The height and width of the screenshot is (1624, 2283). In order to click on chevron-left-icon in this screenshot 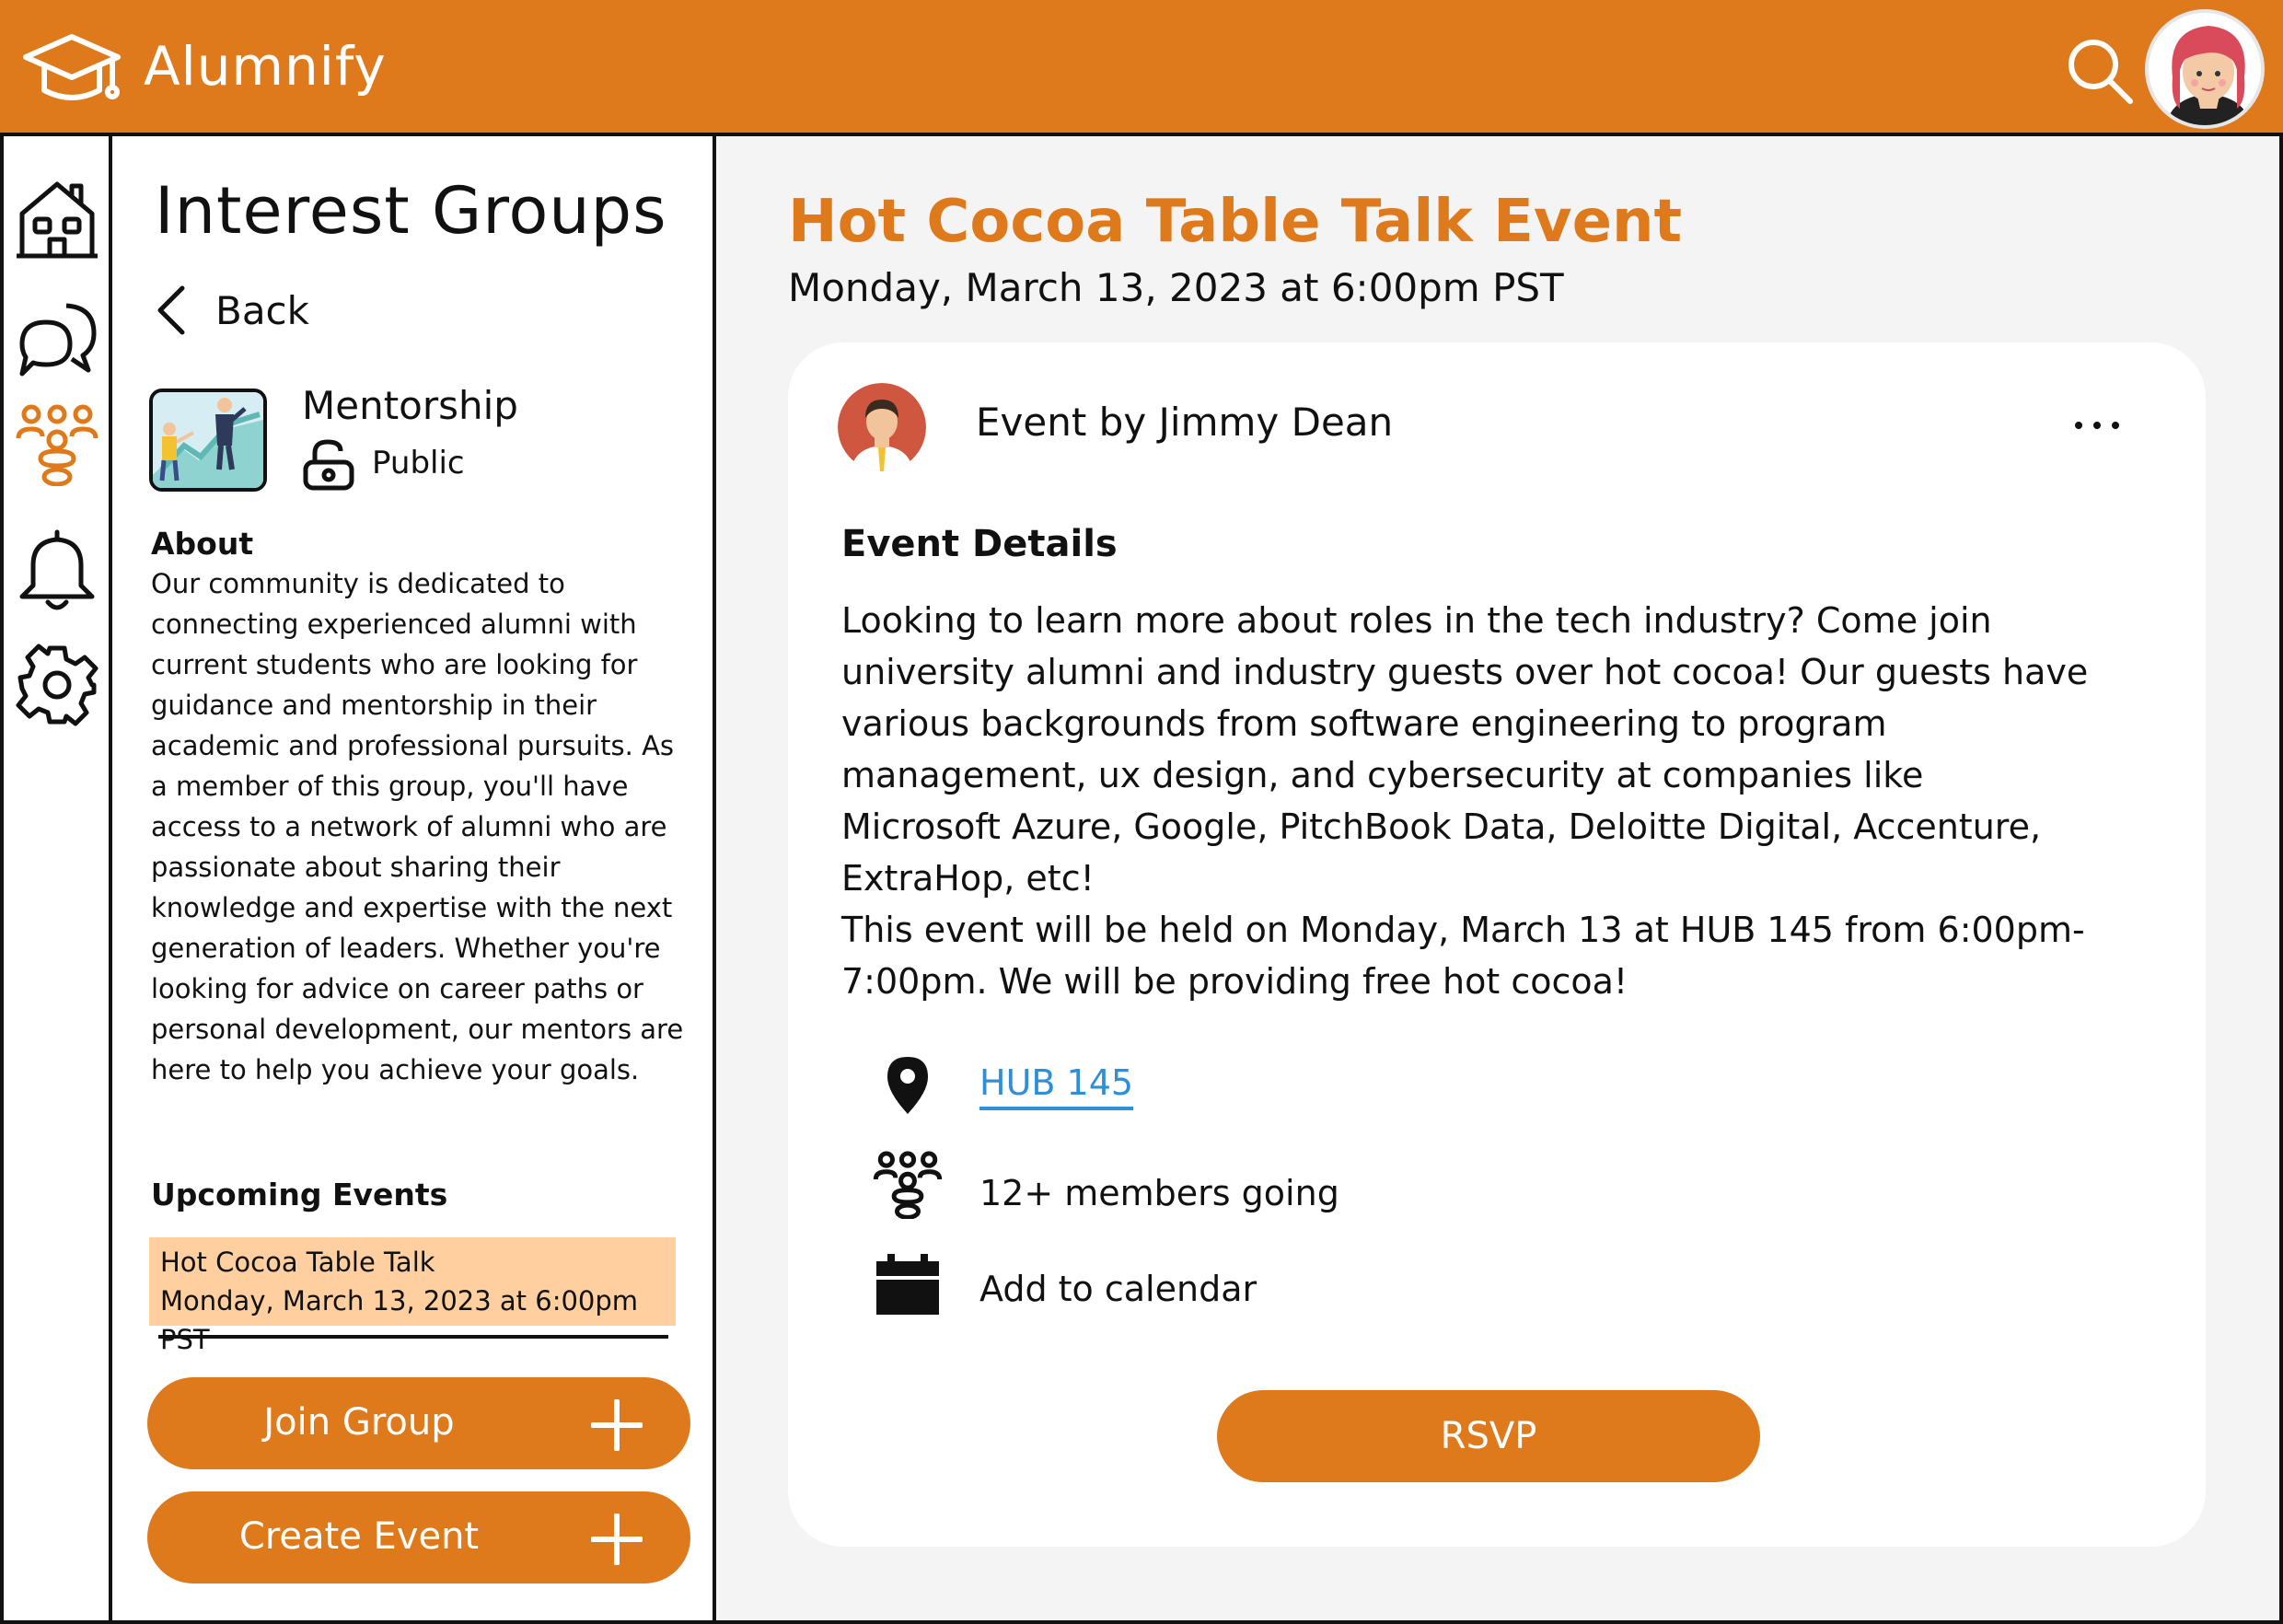, I will do `click(171, 310)`.